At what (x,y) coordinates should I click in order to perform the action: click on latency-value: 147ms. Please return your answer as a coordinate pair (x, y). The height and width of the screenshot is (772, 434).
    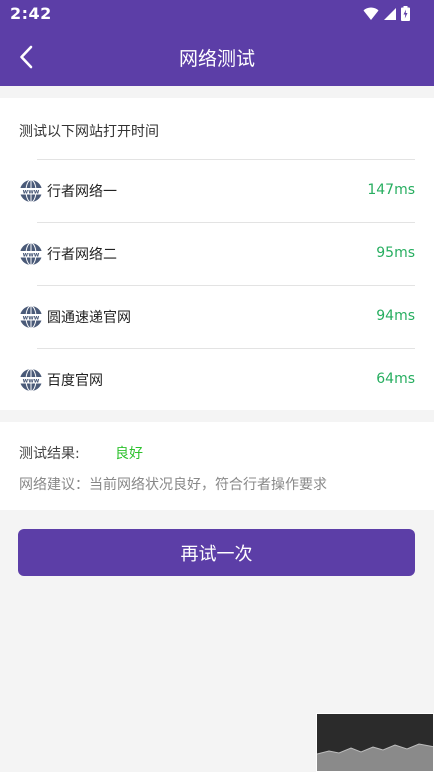
    Looking at the image, I should click on (391, 190).